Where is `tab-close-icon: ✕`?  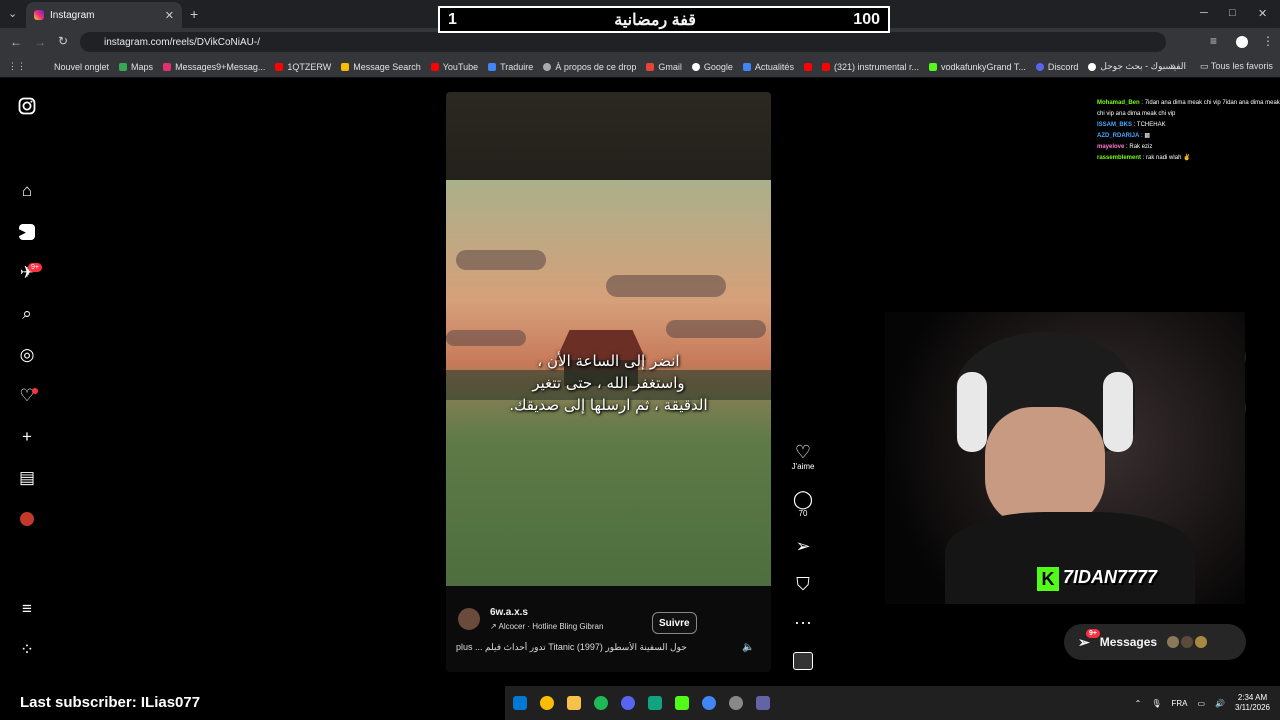 tab-close-icon: ✕ is located at coordinates (169, 15).